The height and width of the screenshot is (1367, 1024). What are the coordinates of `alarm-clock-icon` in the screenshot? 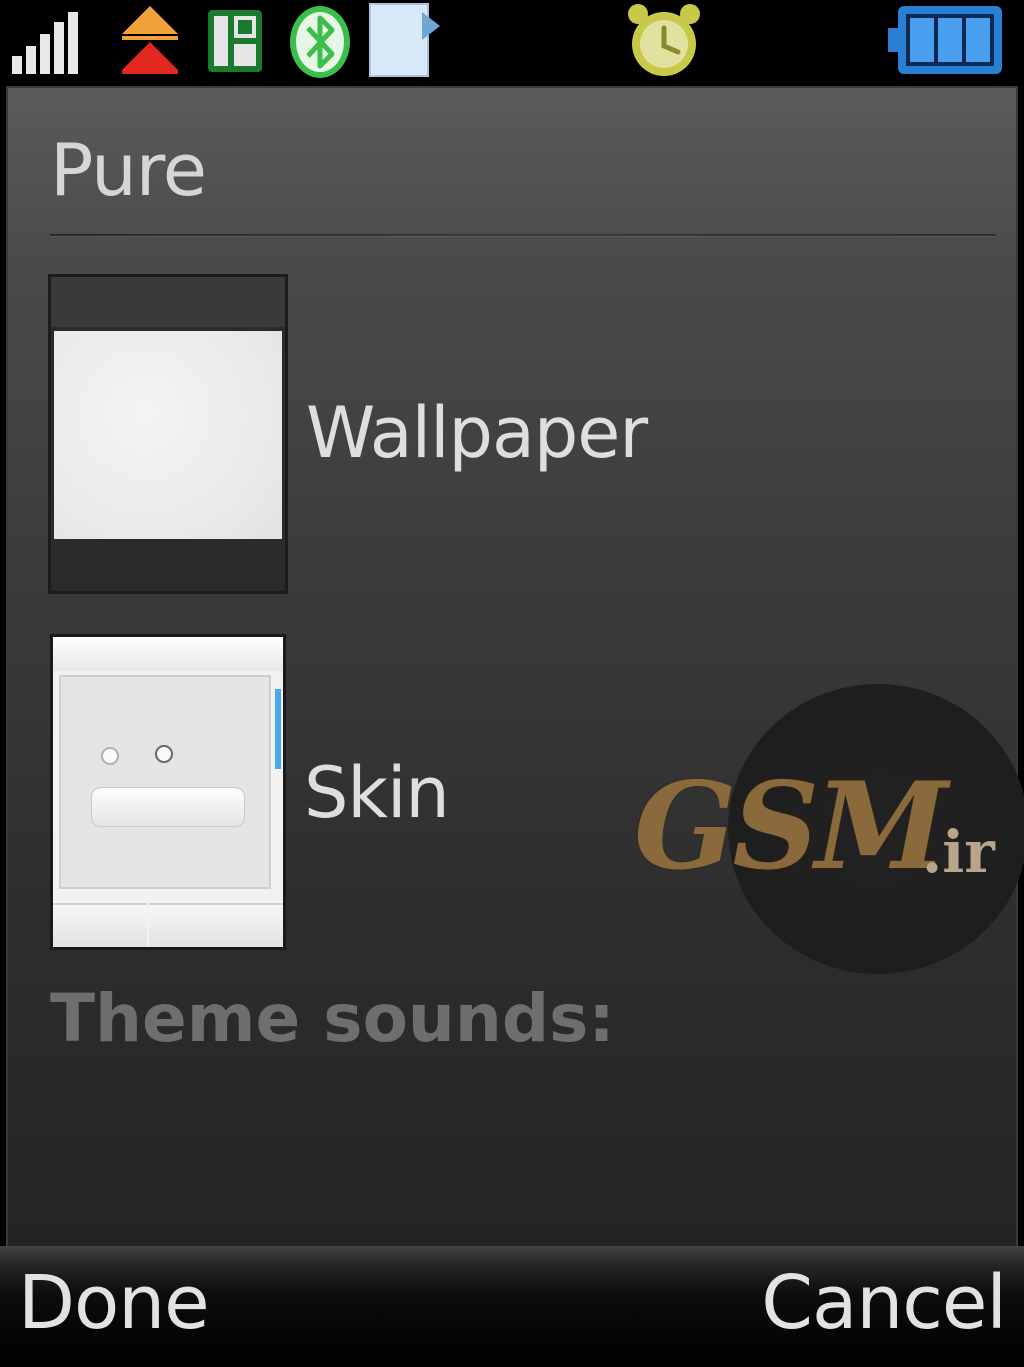 It's located at (664, 40).